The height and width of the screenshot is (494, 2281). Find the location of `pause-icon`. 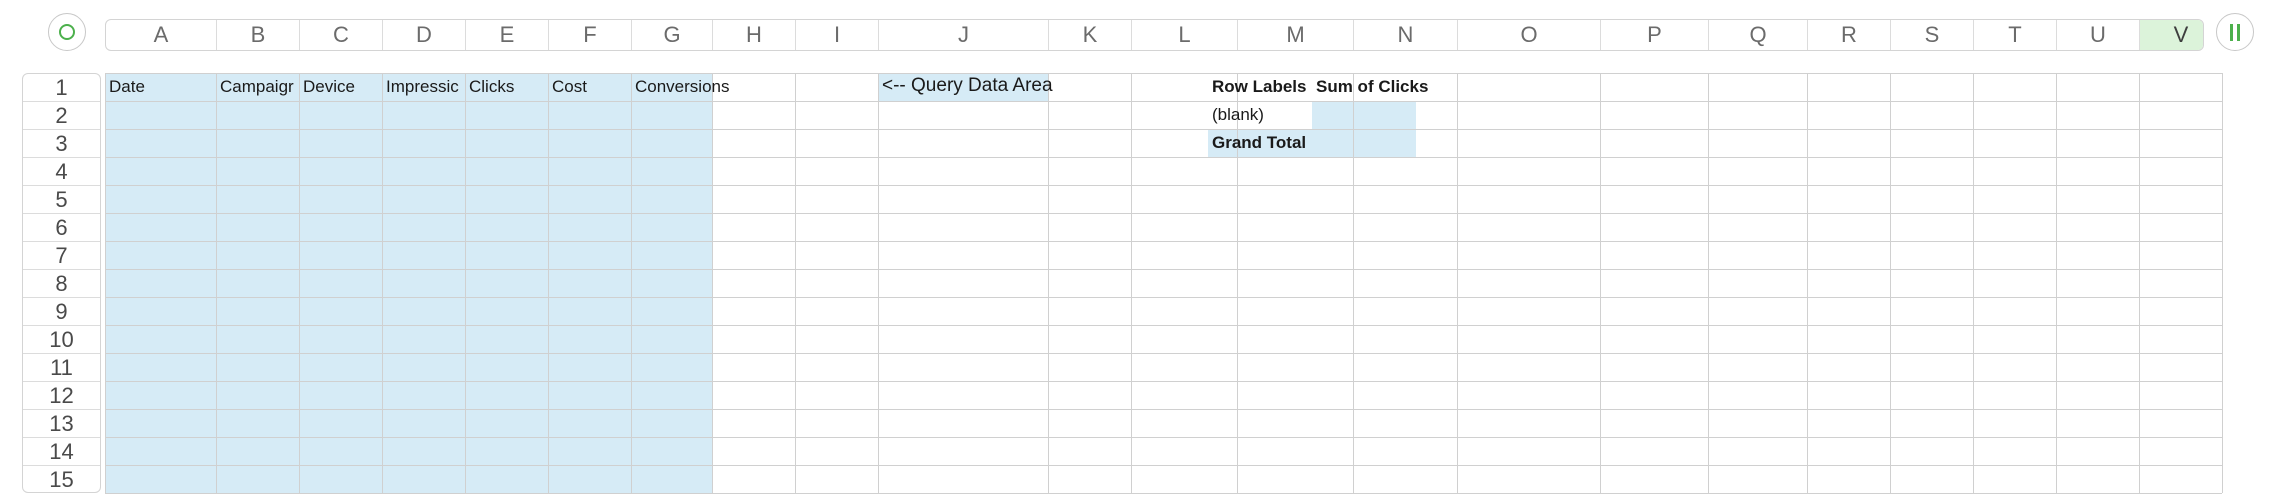

pause-icon is located at coordinates (2231, 32).